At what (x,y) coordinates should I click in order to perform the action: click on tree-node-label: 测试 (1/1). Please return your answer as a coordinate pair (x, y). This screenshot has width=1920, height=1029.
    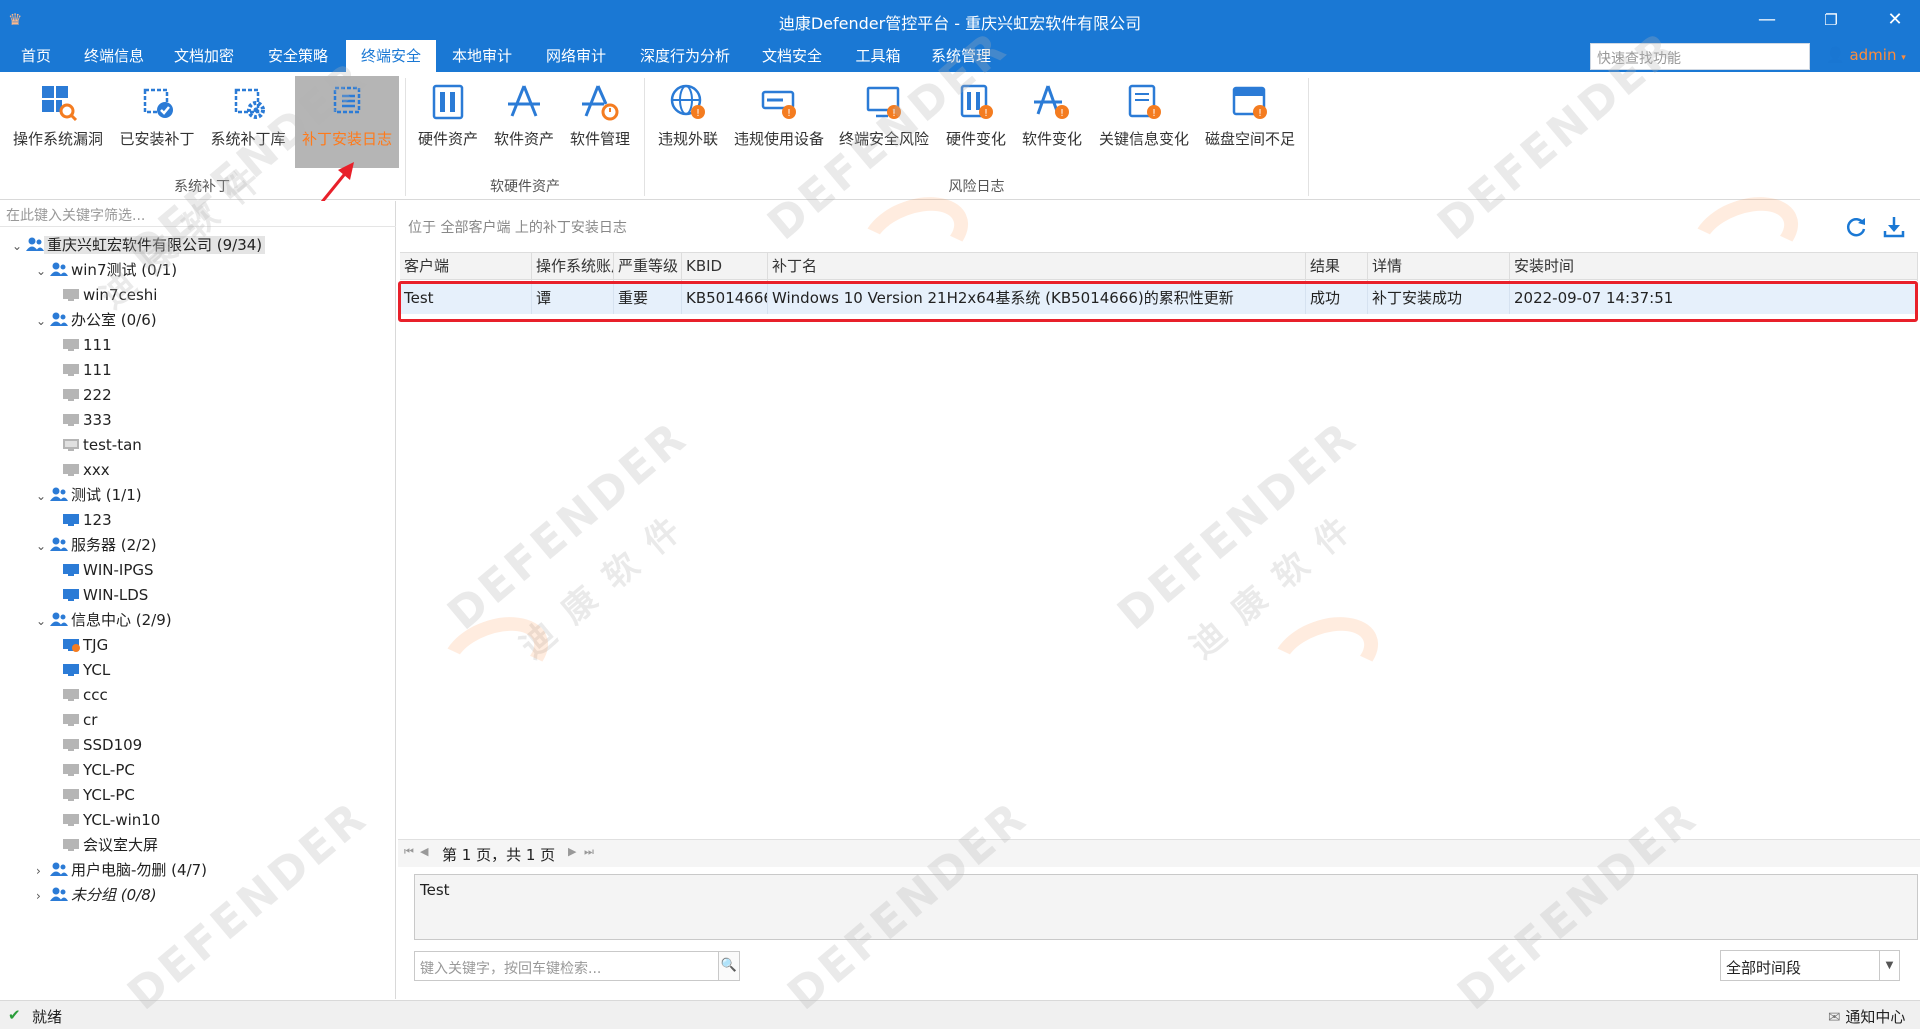
    Looking at the image, I should click on (106, 495).